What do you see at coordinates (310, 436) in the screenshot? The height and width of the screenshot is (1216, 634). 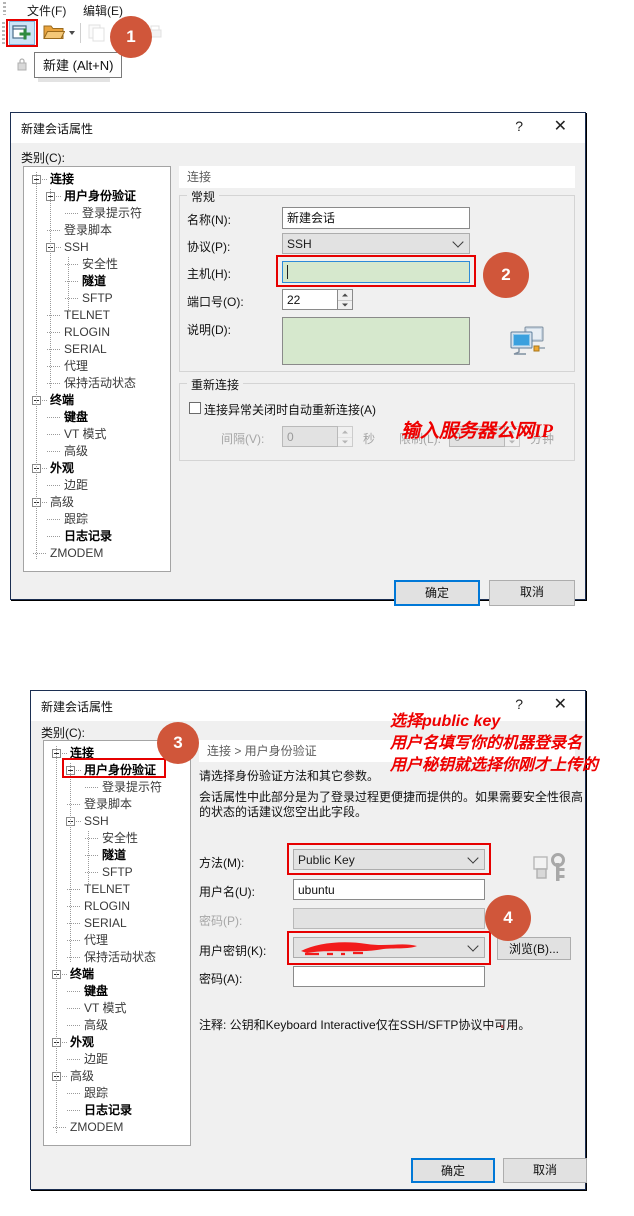 I see `interval-input: 0` at bounding box center [310, 436].